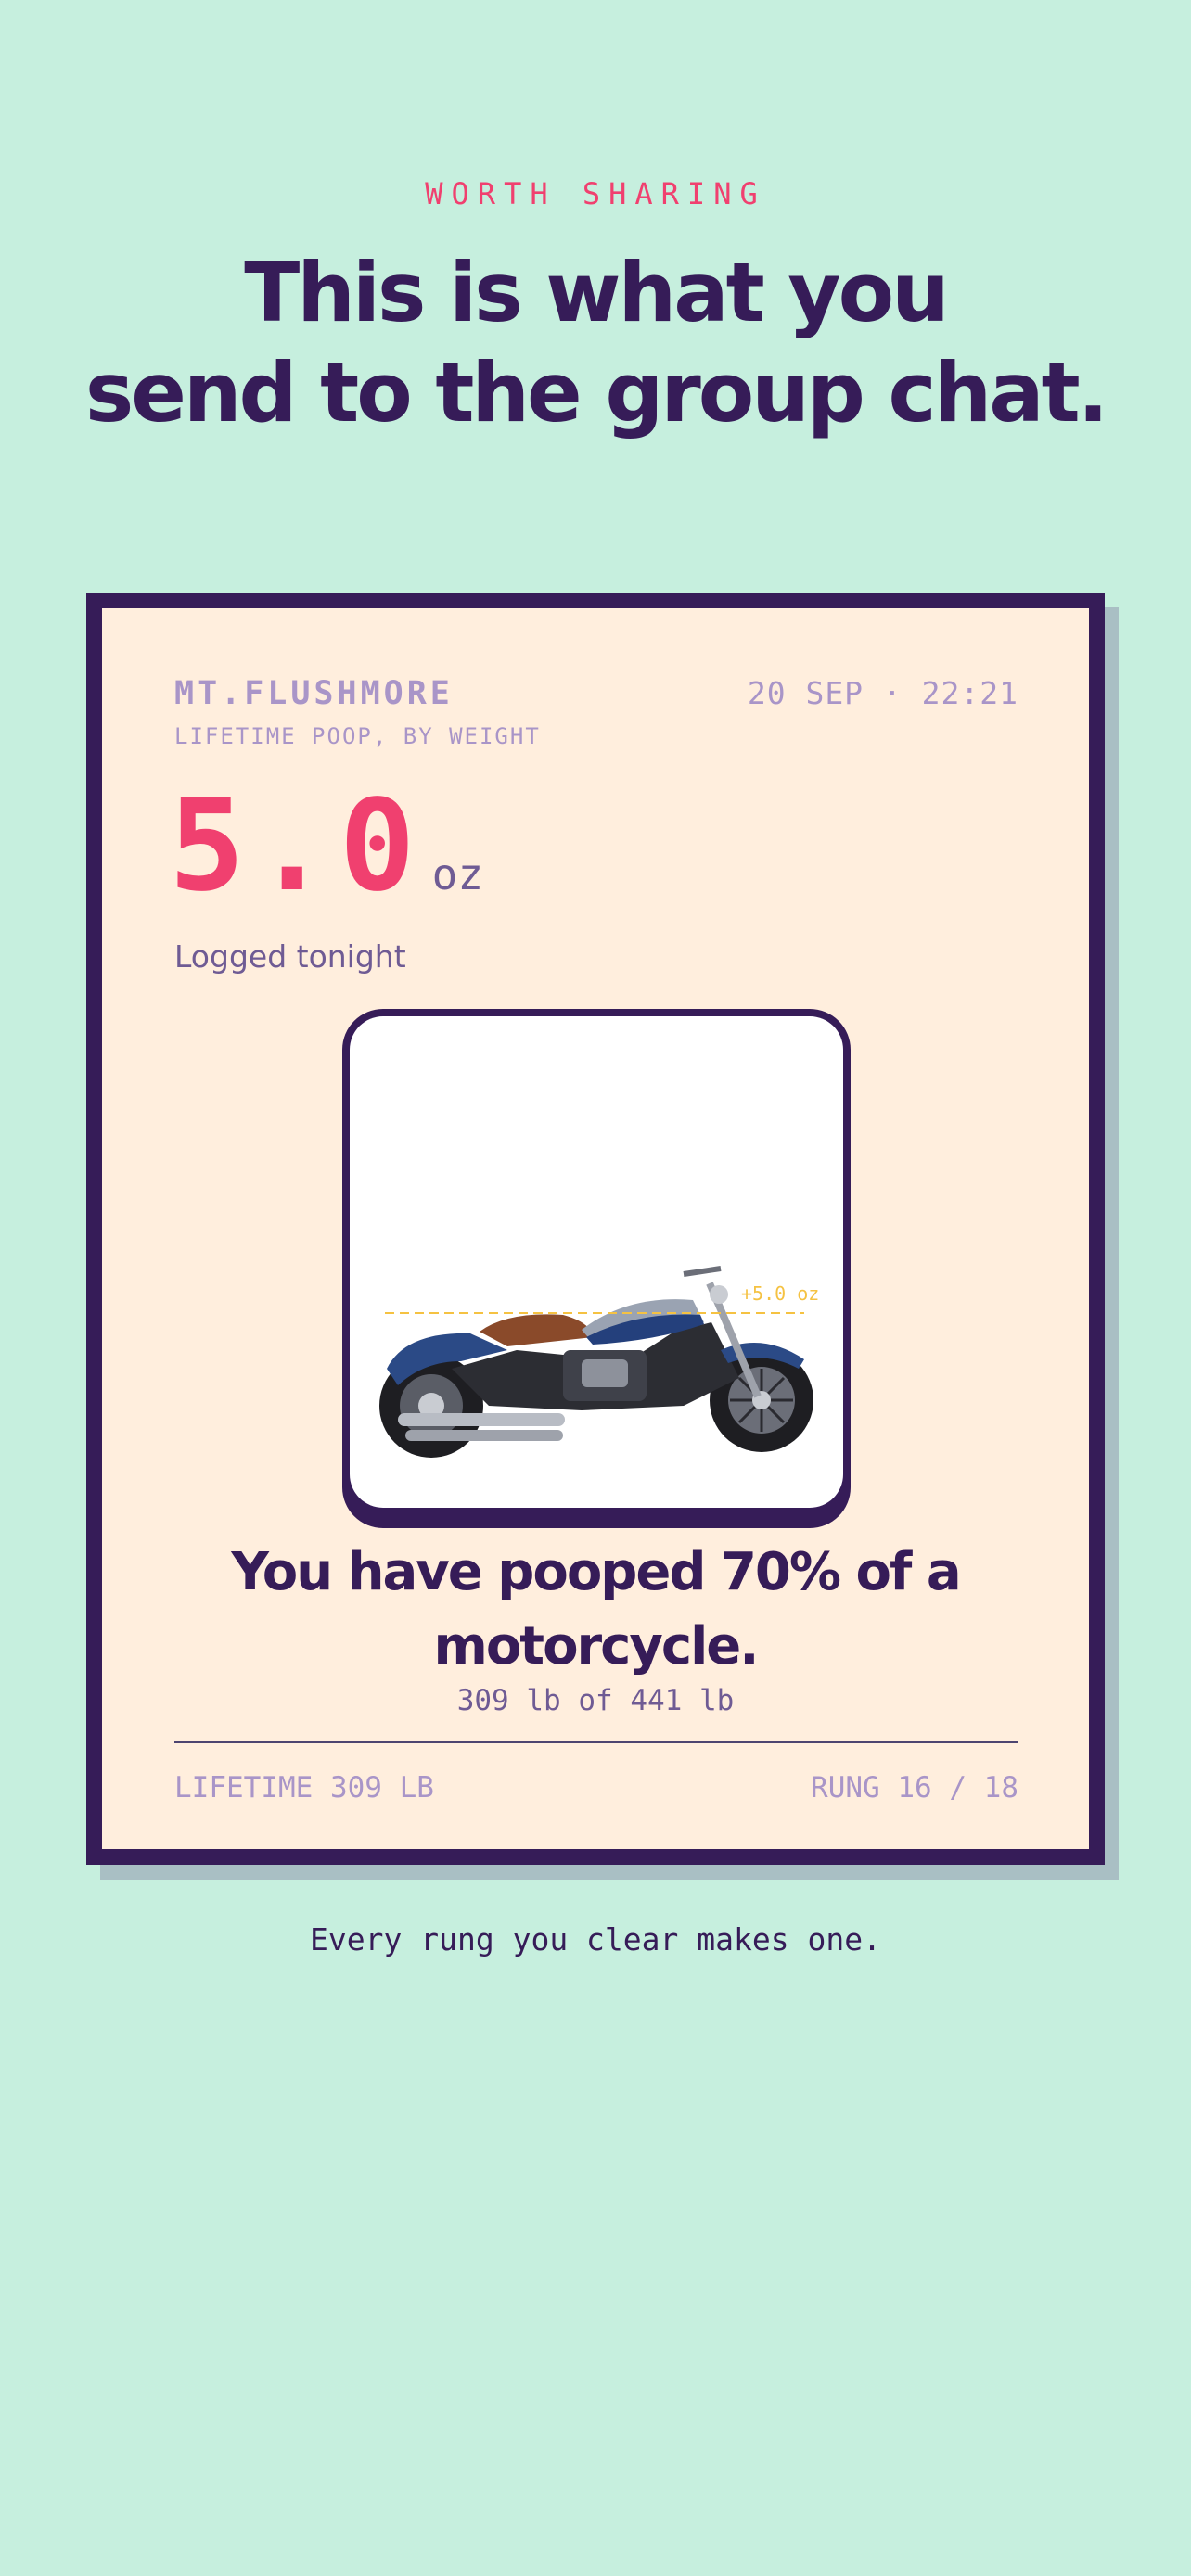  I want to click on card-header: MT.FLUSHMORE 20 SEP · 22:21, so click(596, 693).